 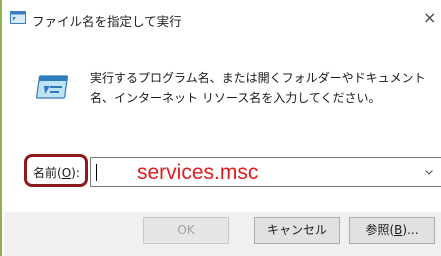 What do you see at coordinates (432, 18) in the screenshot?
I see `close-button: ×` at bounding box center [432, 18].